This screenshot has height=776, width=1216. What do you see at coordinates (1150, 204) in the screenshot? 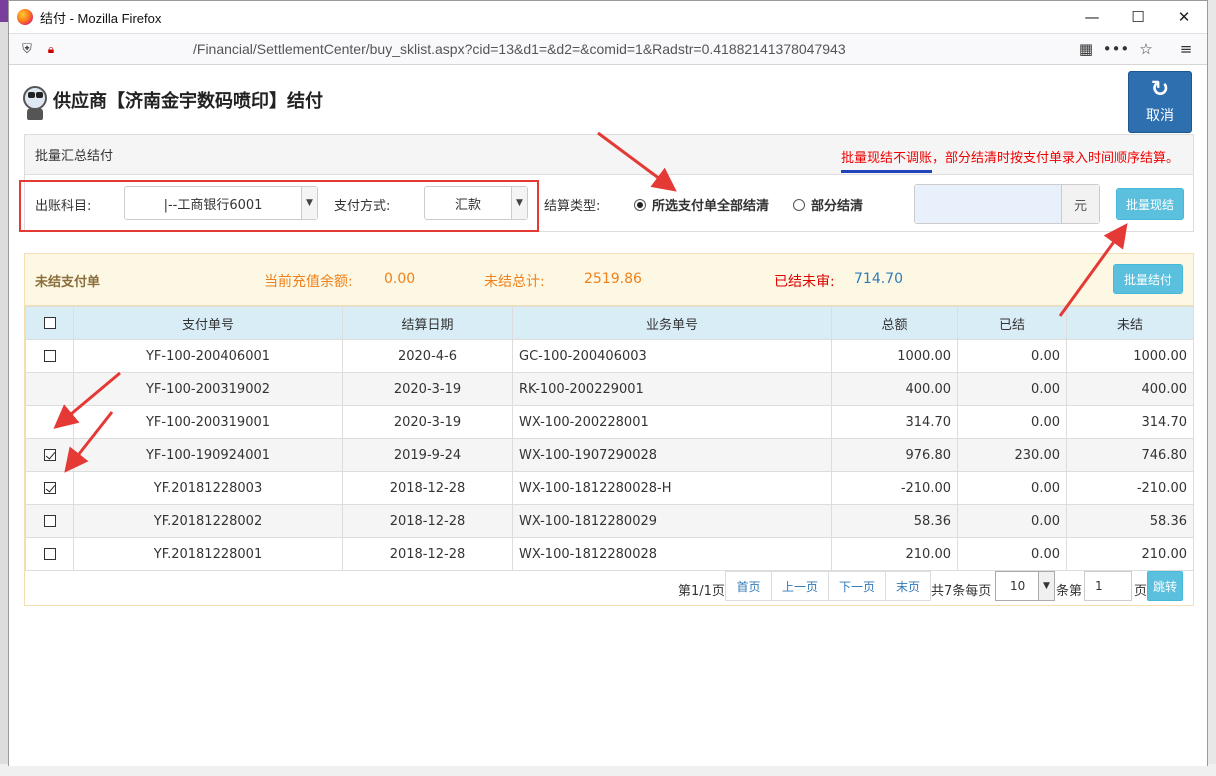
I see `batch-cash-settle-button: 批量现结` at bounding box center [1150, 204].